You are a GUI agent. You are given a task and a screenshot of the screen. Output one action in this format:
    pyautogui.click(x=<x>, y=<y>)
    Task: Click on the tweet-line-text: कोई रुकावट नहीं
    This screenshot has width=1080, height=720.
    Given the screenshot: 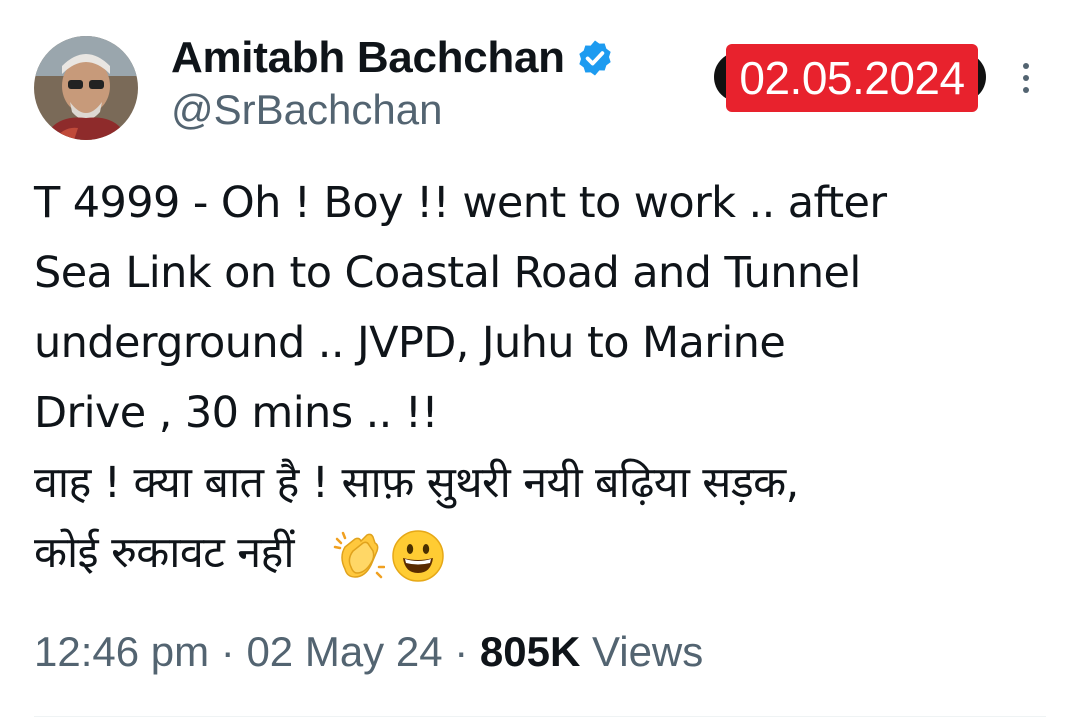 What is the action you would take?
    pyautogui.click(x=164, y=553)
    